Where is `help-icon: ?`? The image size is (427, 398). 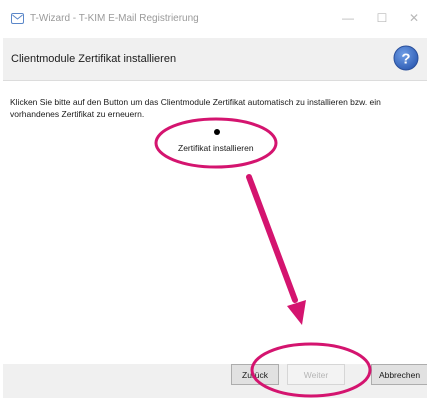
help-icon: ? is located at coordinates (406, 58).